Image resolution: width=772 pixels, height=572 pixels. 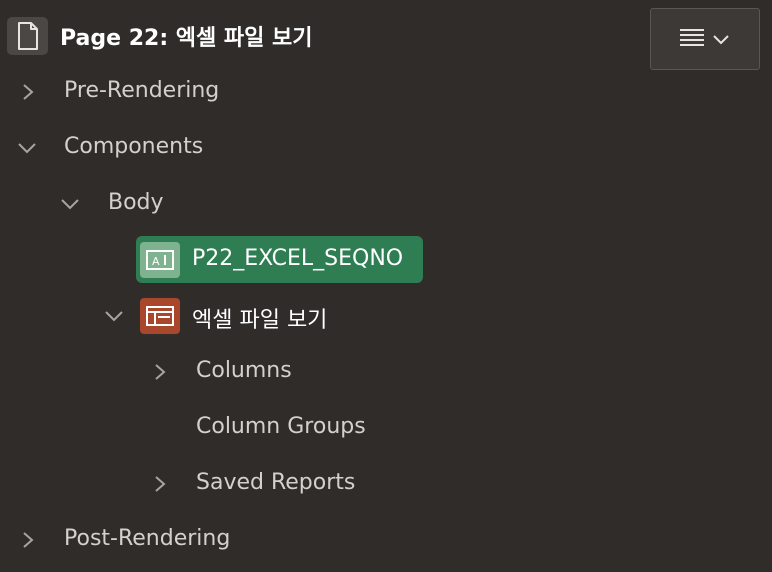 I want to click on svg-text: A, so click(x=156, y=261).